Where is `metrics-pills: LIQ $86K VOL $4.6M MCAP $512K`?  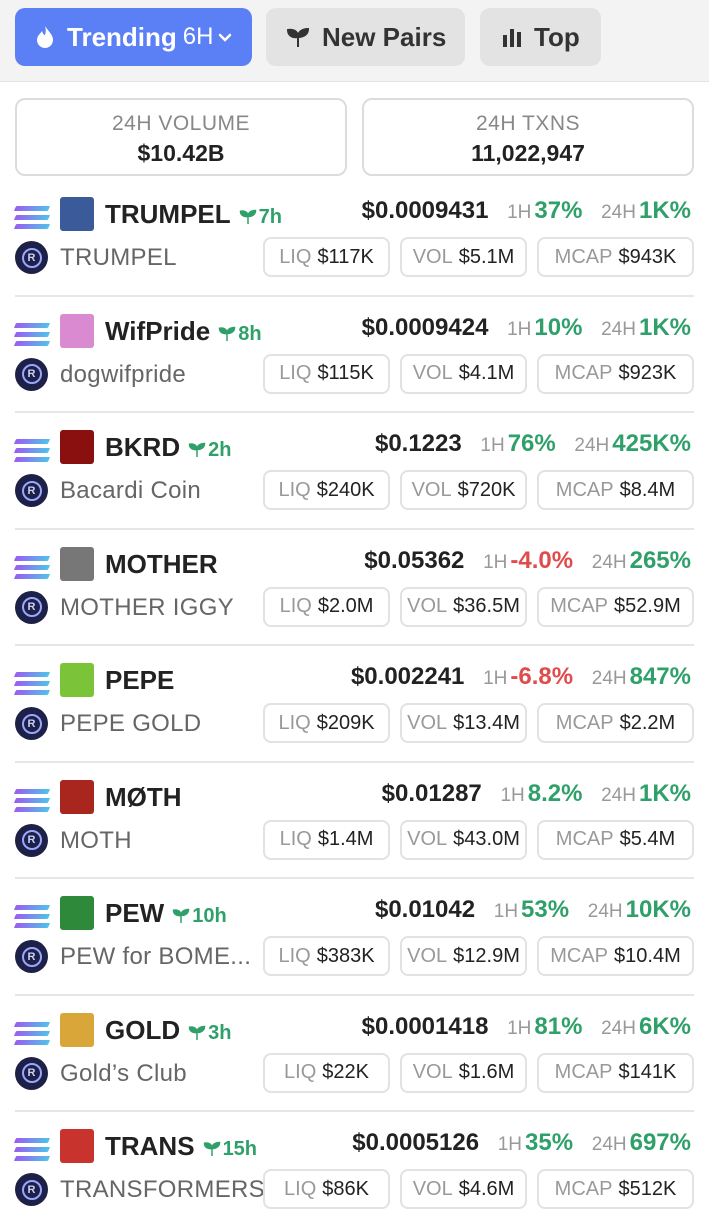 metrics-pills: LIQ $86K VOL $4.6M MCAP $512K is located at coordinates (478, 1189).